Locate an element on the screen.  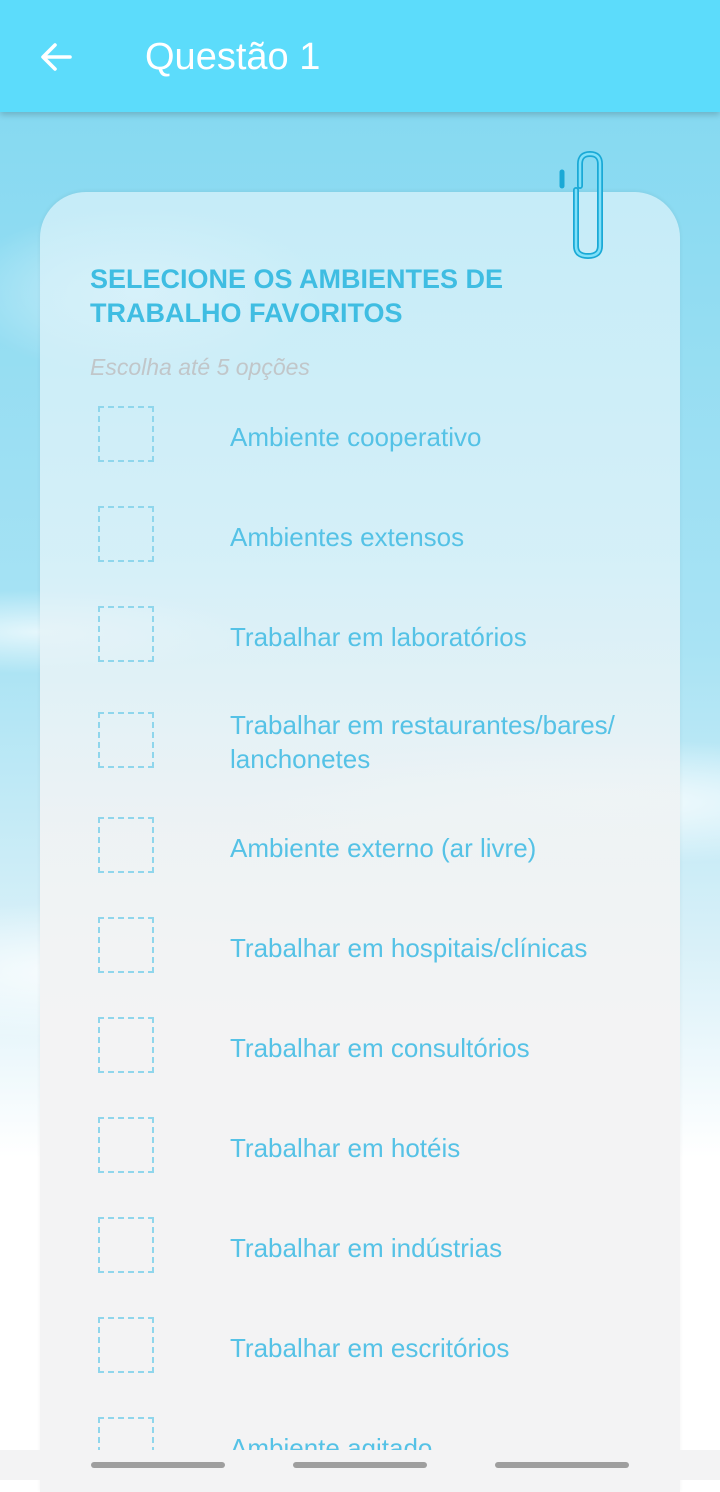
option-item: Trabalhar em consultórios is located at coordinates (376, 1057).